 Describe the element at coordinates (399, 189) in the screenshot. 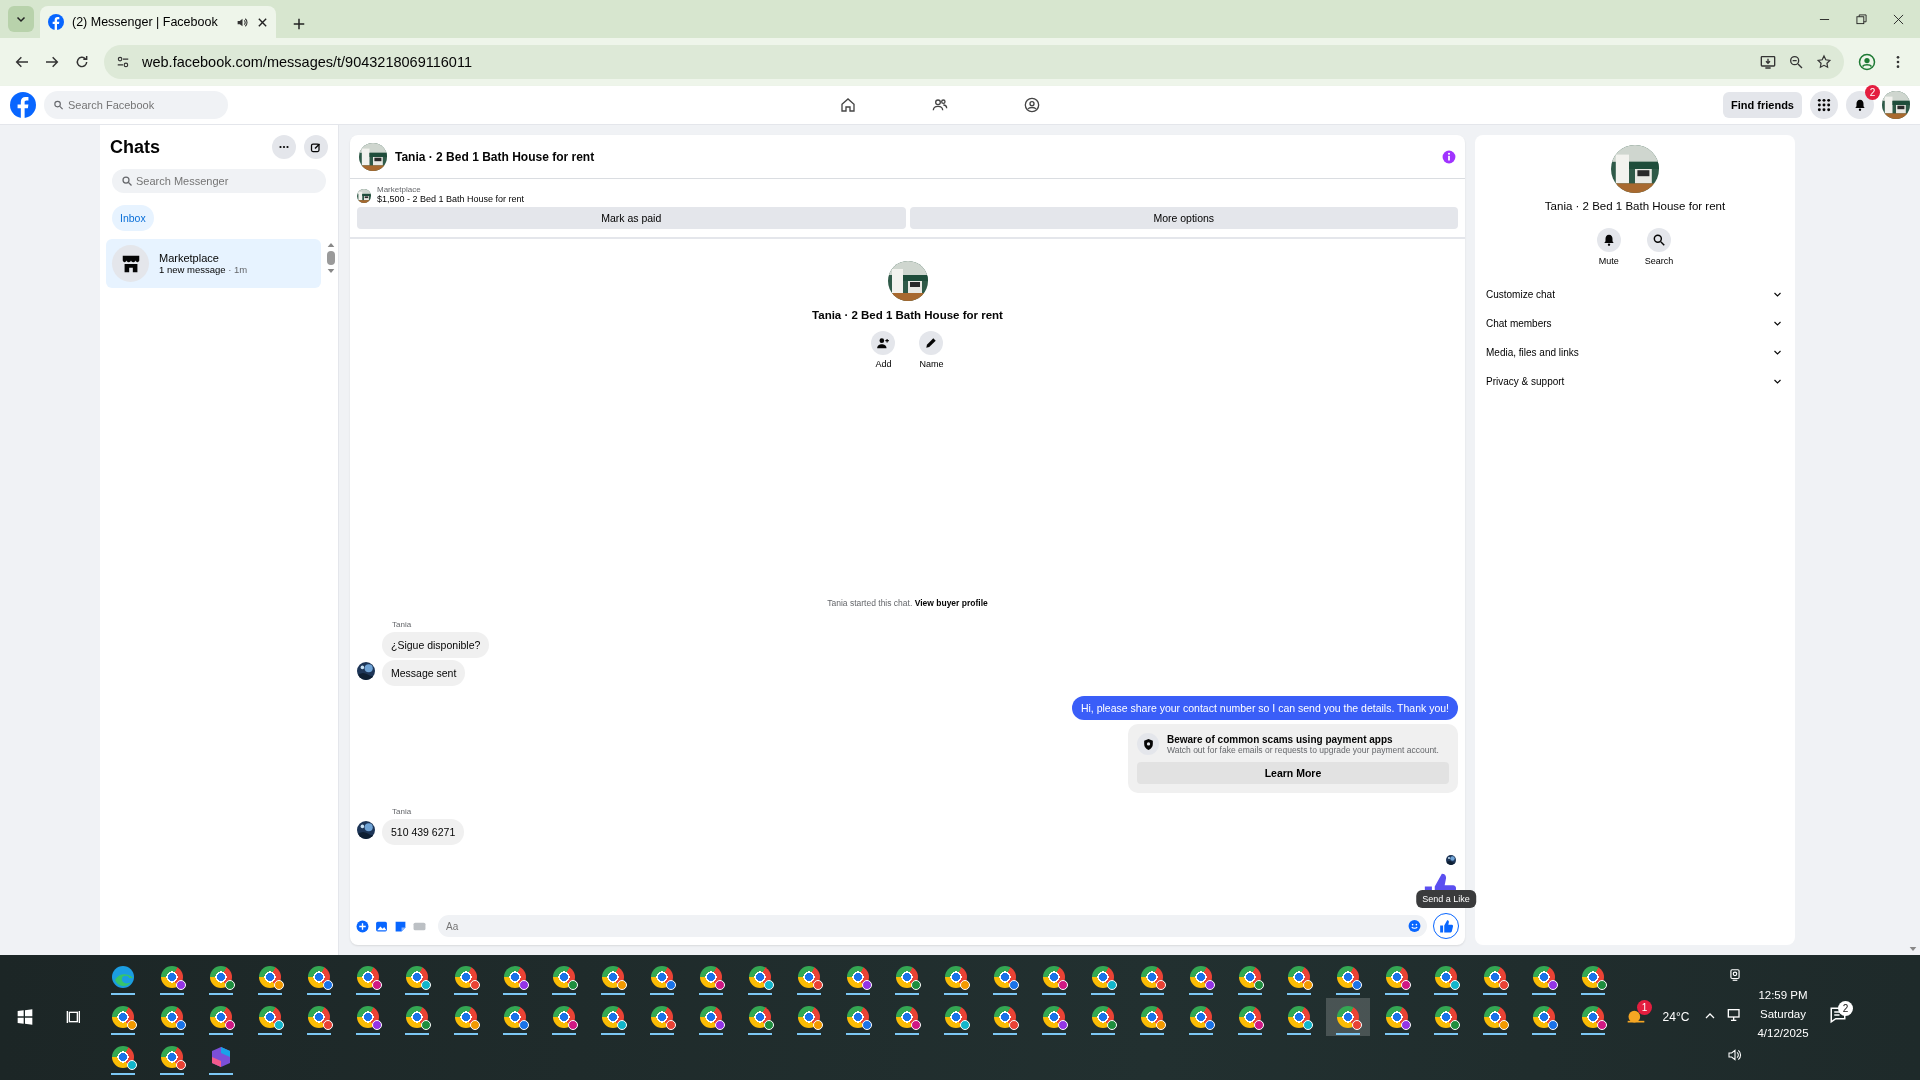

I see `listing-source: Marketplace` at that location.